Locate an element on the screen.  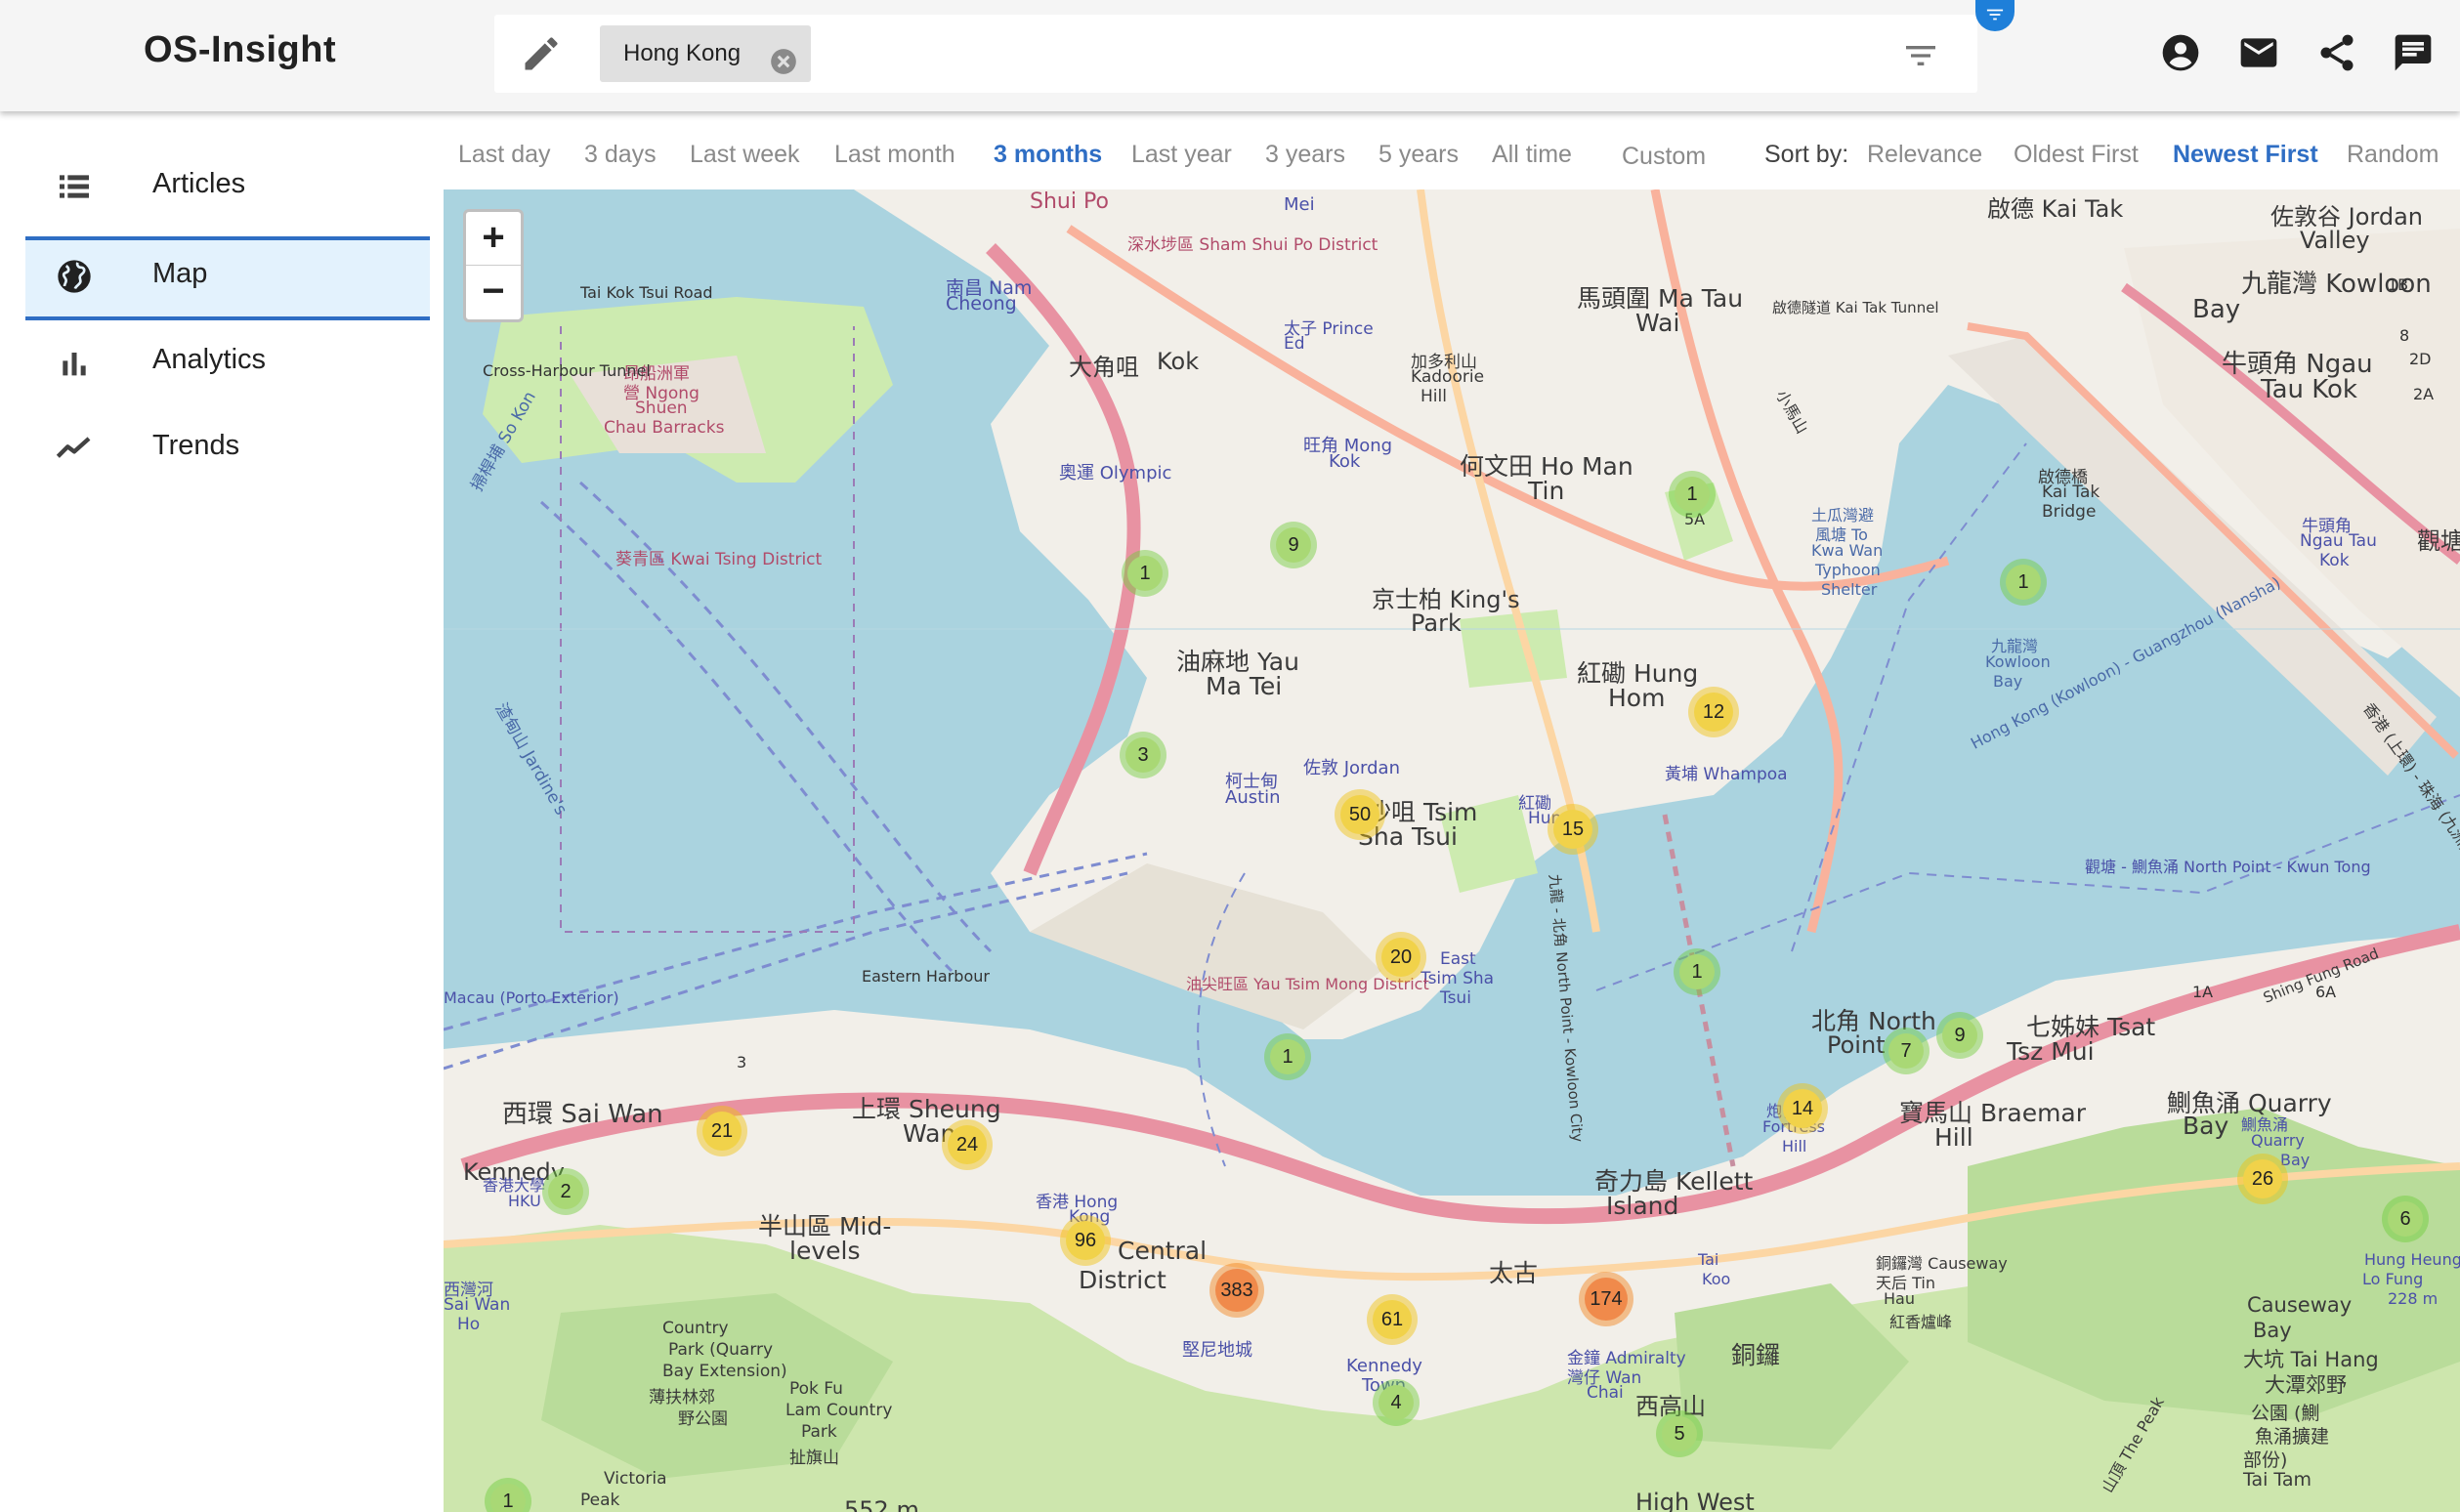
marker-cluster: 26 is located at coordinates (2263, 1179).